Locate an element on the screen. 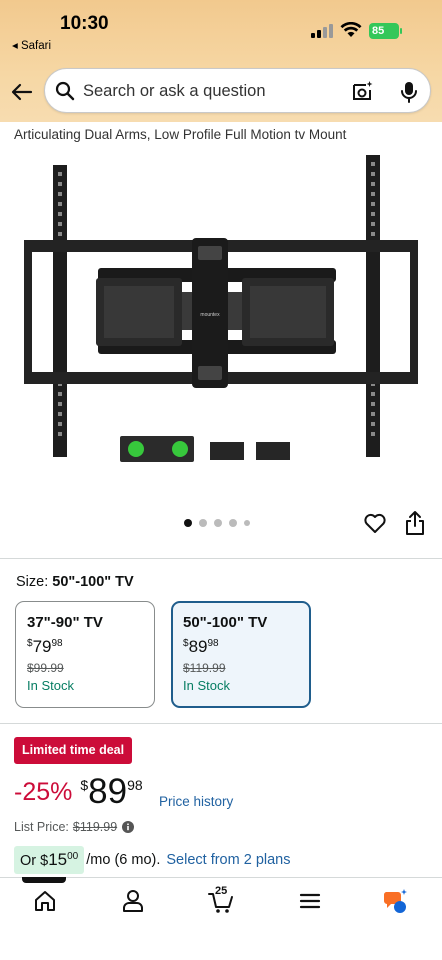 The height and width of the screenshot is (960, 442). home-icon is located at coordinates (45, 901).